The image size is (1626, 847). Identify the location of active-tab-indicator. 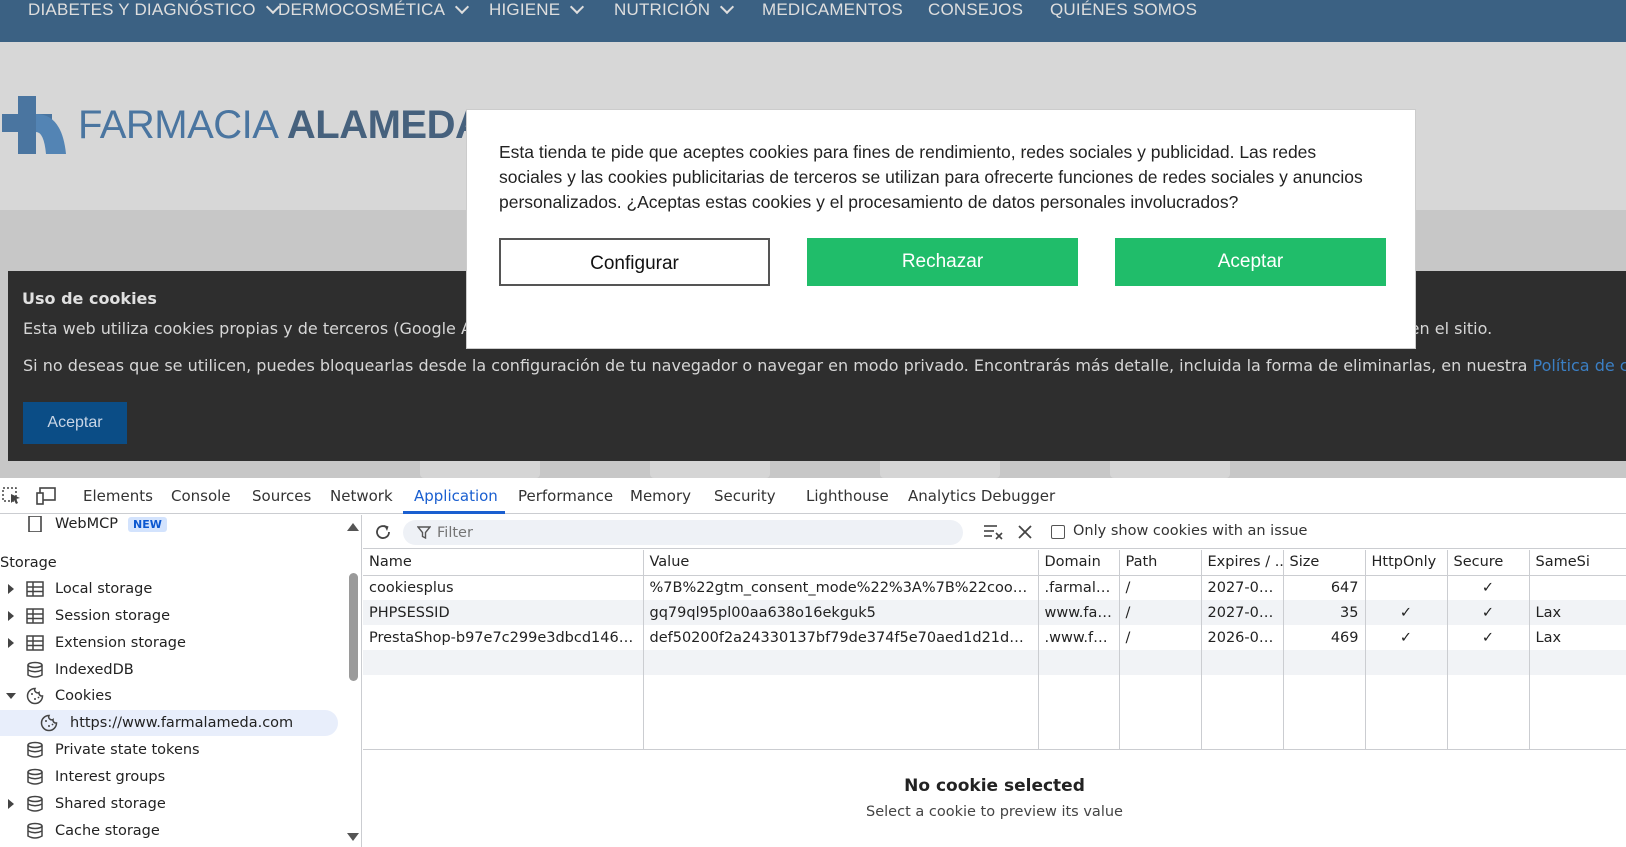
(454, 512).